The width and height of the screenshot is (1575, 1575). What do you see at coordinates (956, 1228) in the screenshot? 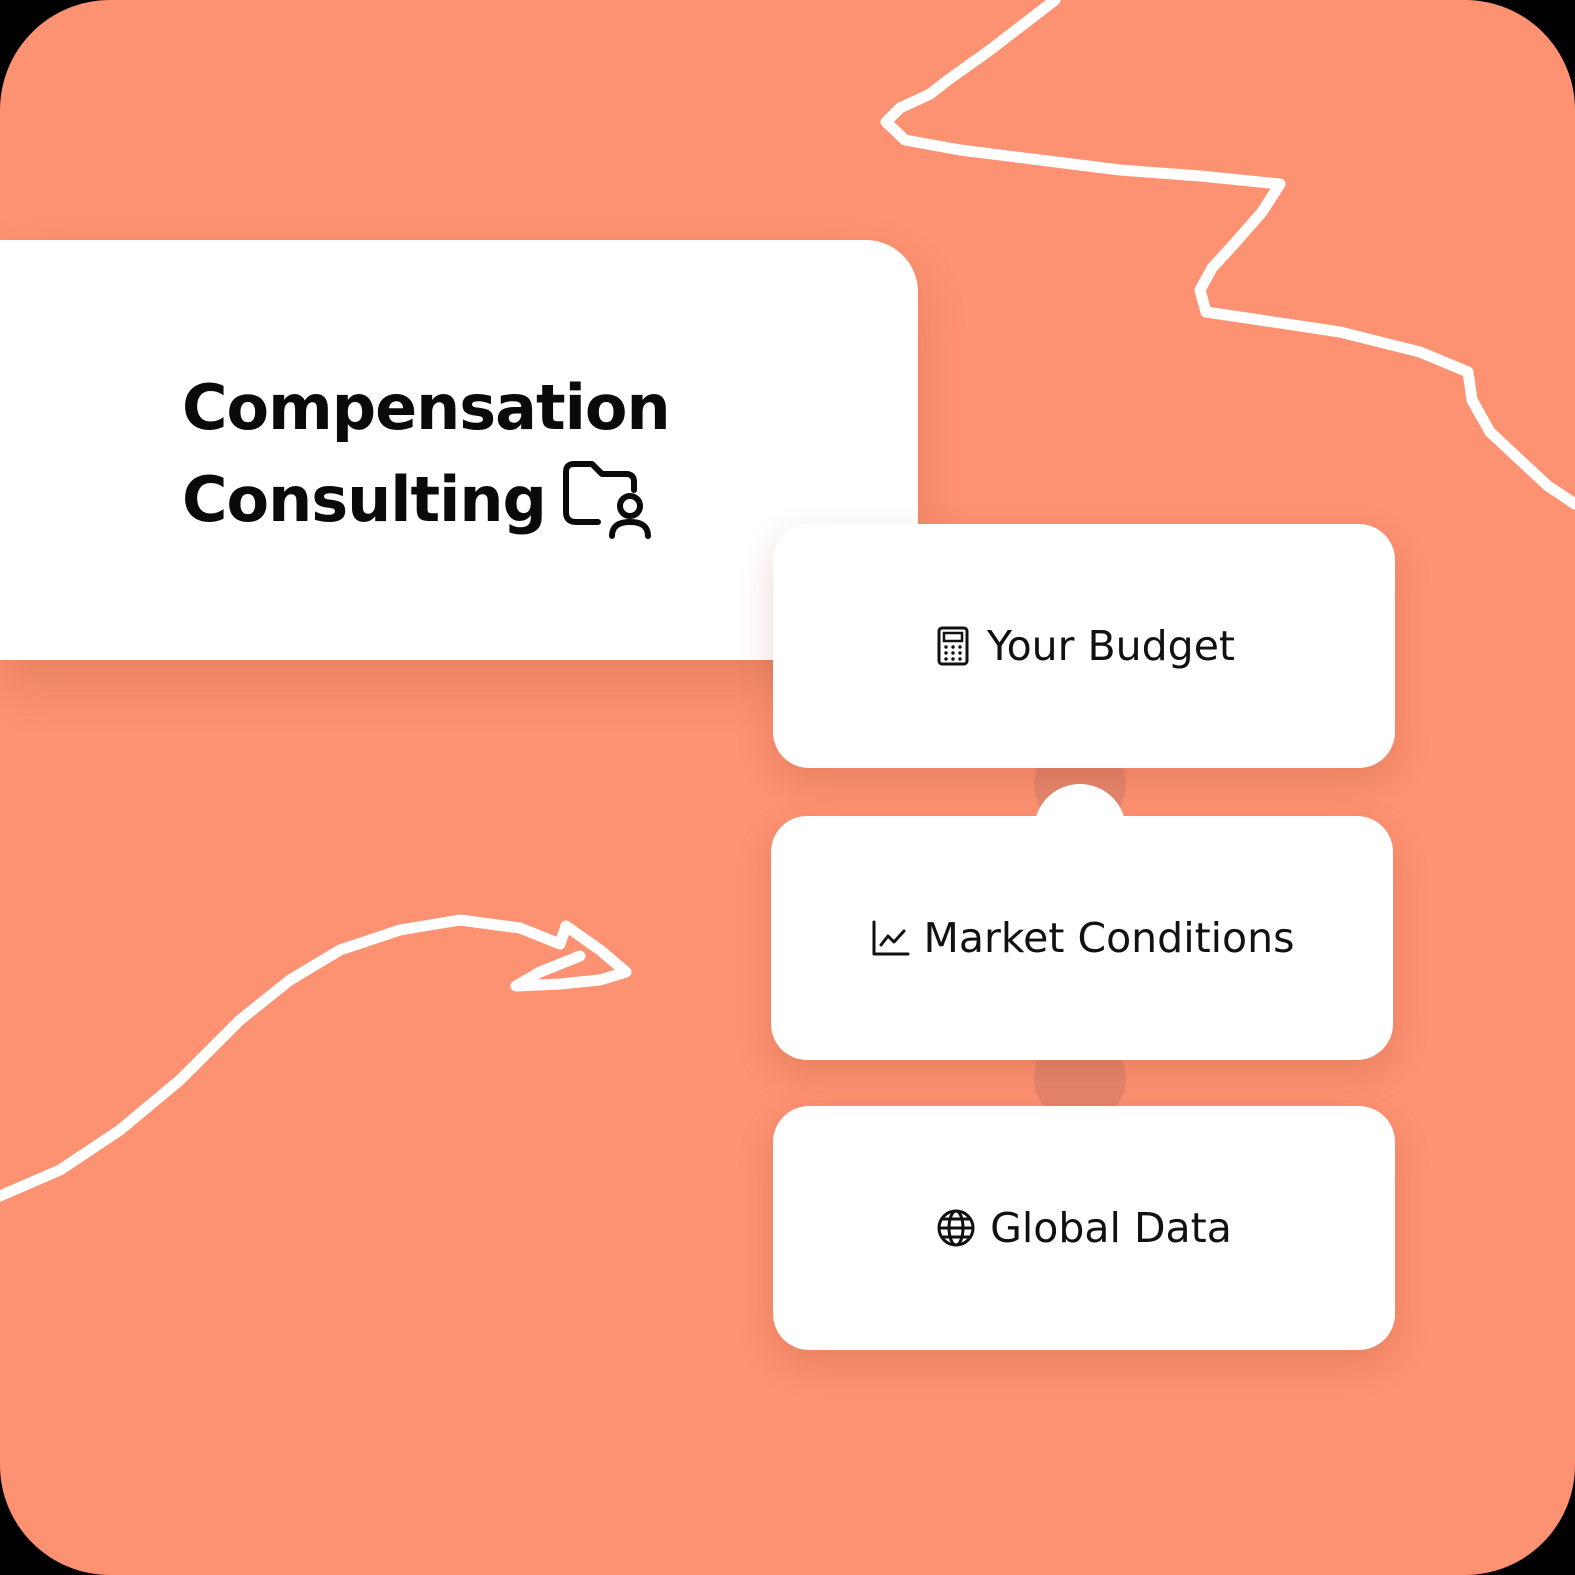
I see `globe-icon` at bounding box center [956, 1228].